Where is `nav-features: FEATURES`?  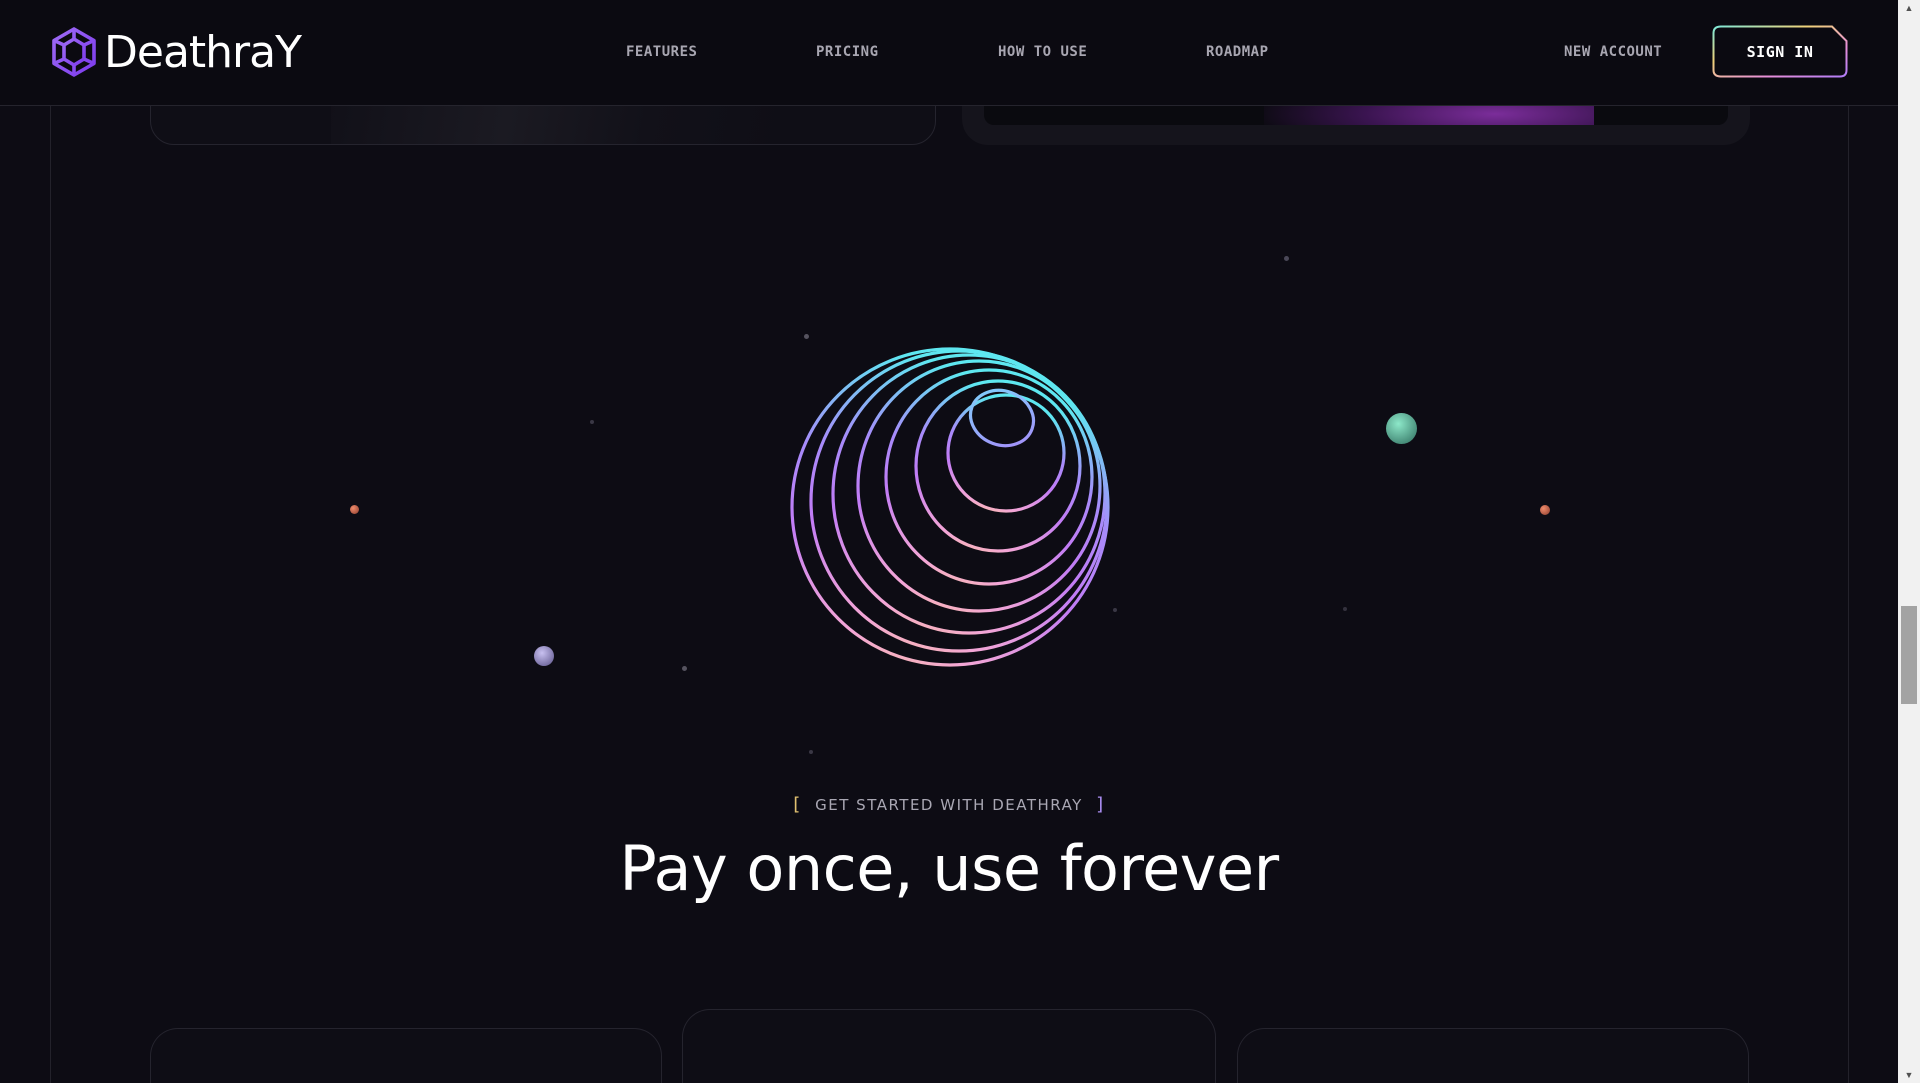 nav-features: FEATURES is located at coordinates (661, 52).